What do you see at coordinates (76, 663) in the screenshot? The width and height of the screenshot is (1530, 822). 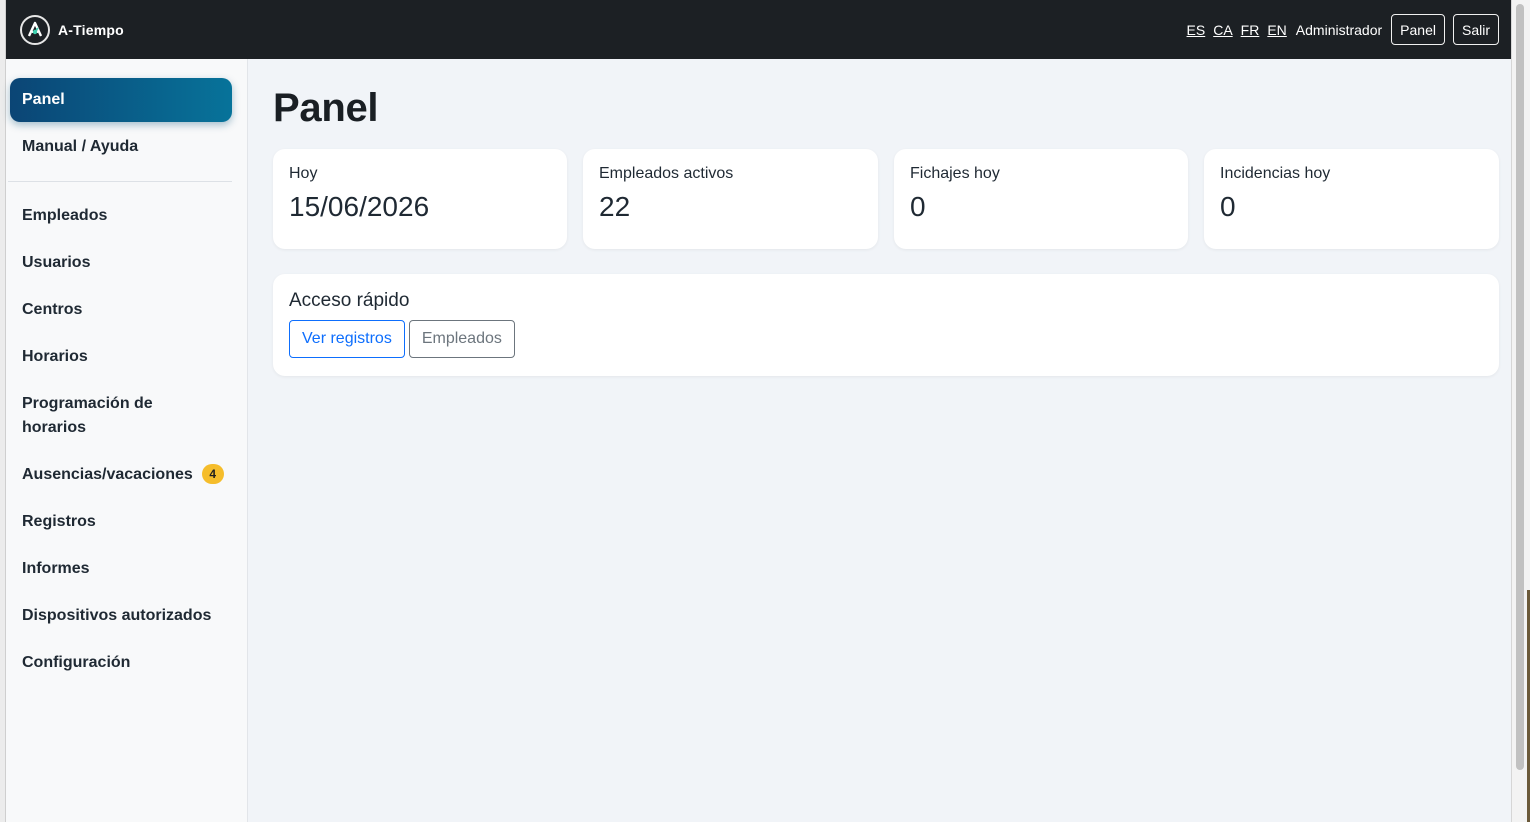 I see `sidebar-item-configuracion: Configuración` at bounding box center [76, 663].